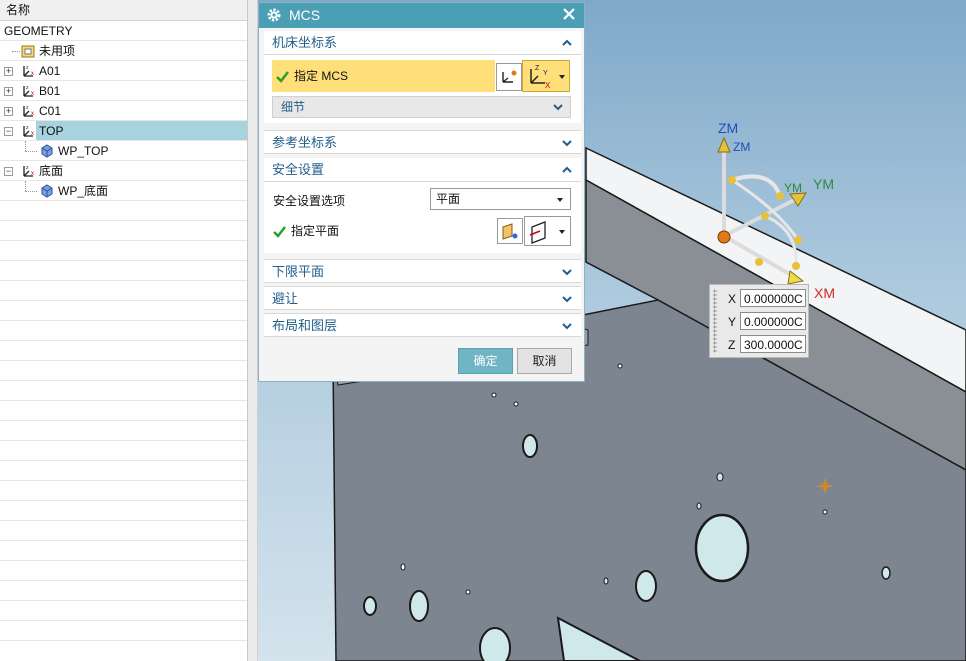 The width and height of the screenshot is (966, 661). I want to click on cancel-button: 取消, so click(544, 361).